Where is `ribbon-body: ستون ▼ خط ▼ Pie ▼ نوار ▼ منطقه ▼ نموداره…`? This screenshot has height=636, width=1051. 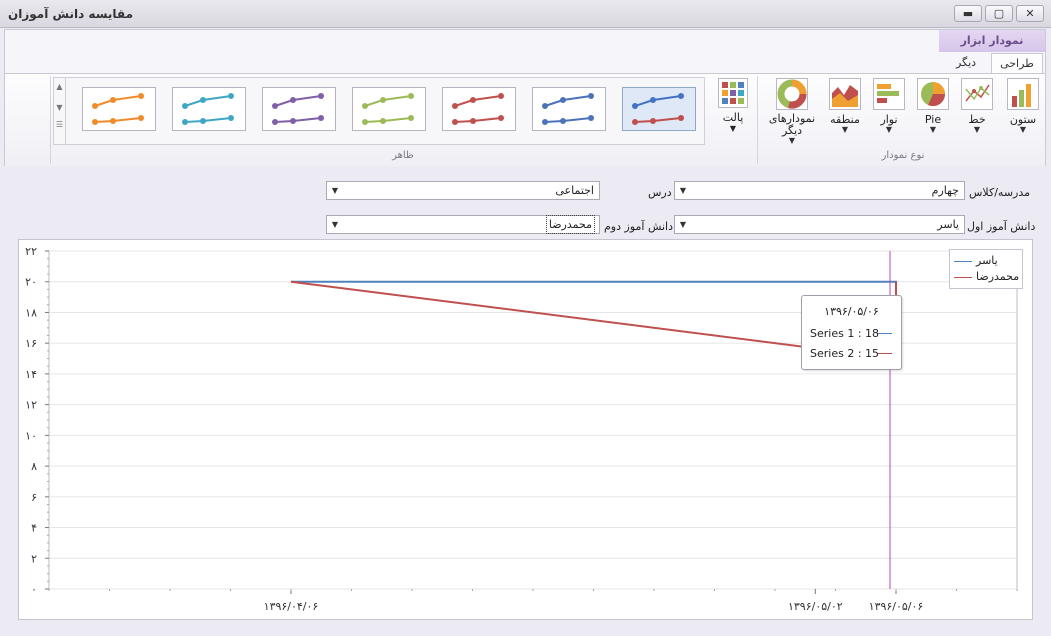
ribbon-body: ستون ▼ خط ▼ Pie ▼ نوار ▼ منطقه ▼ نموداره… is located at coordinates (525, 119).